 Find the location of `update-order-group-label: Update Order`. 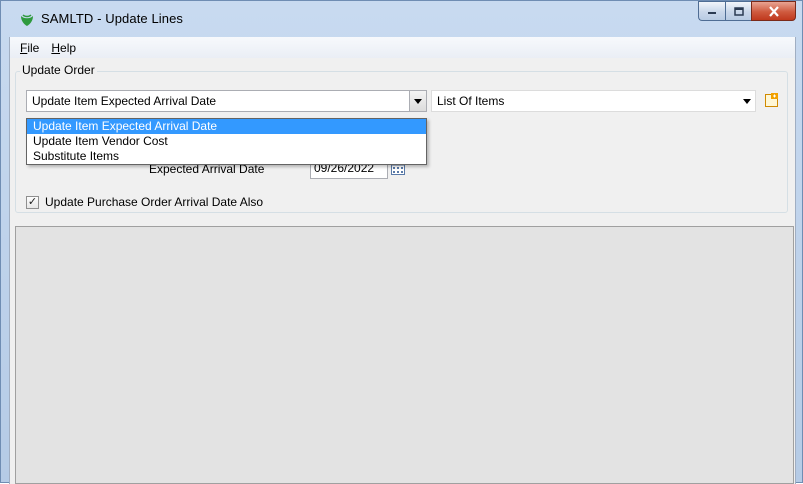

update-order-group-label: Update Order is located at coordinates (58, 70).